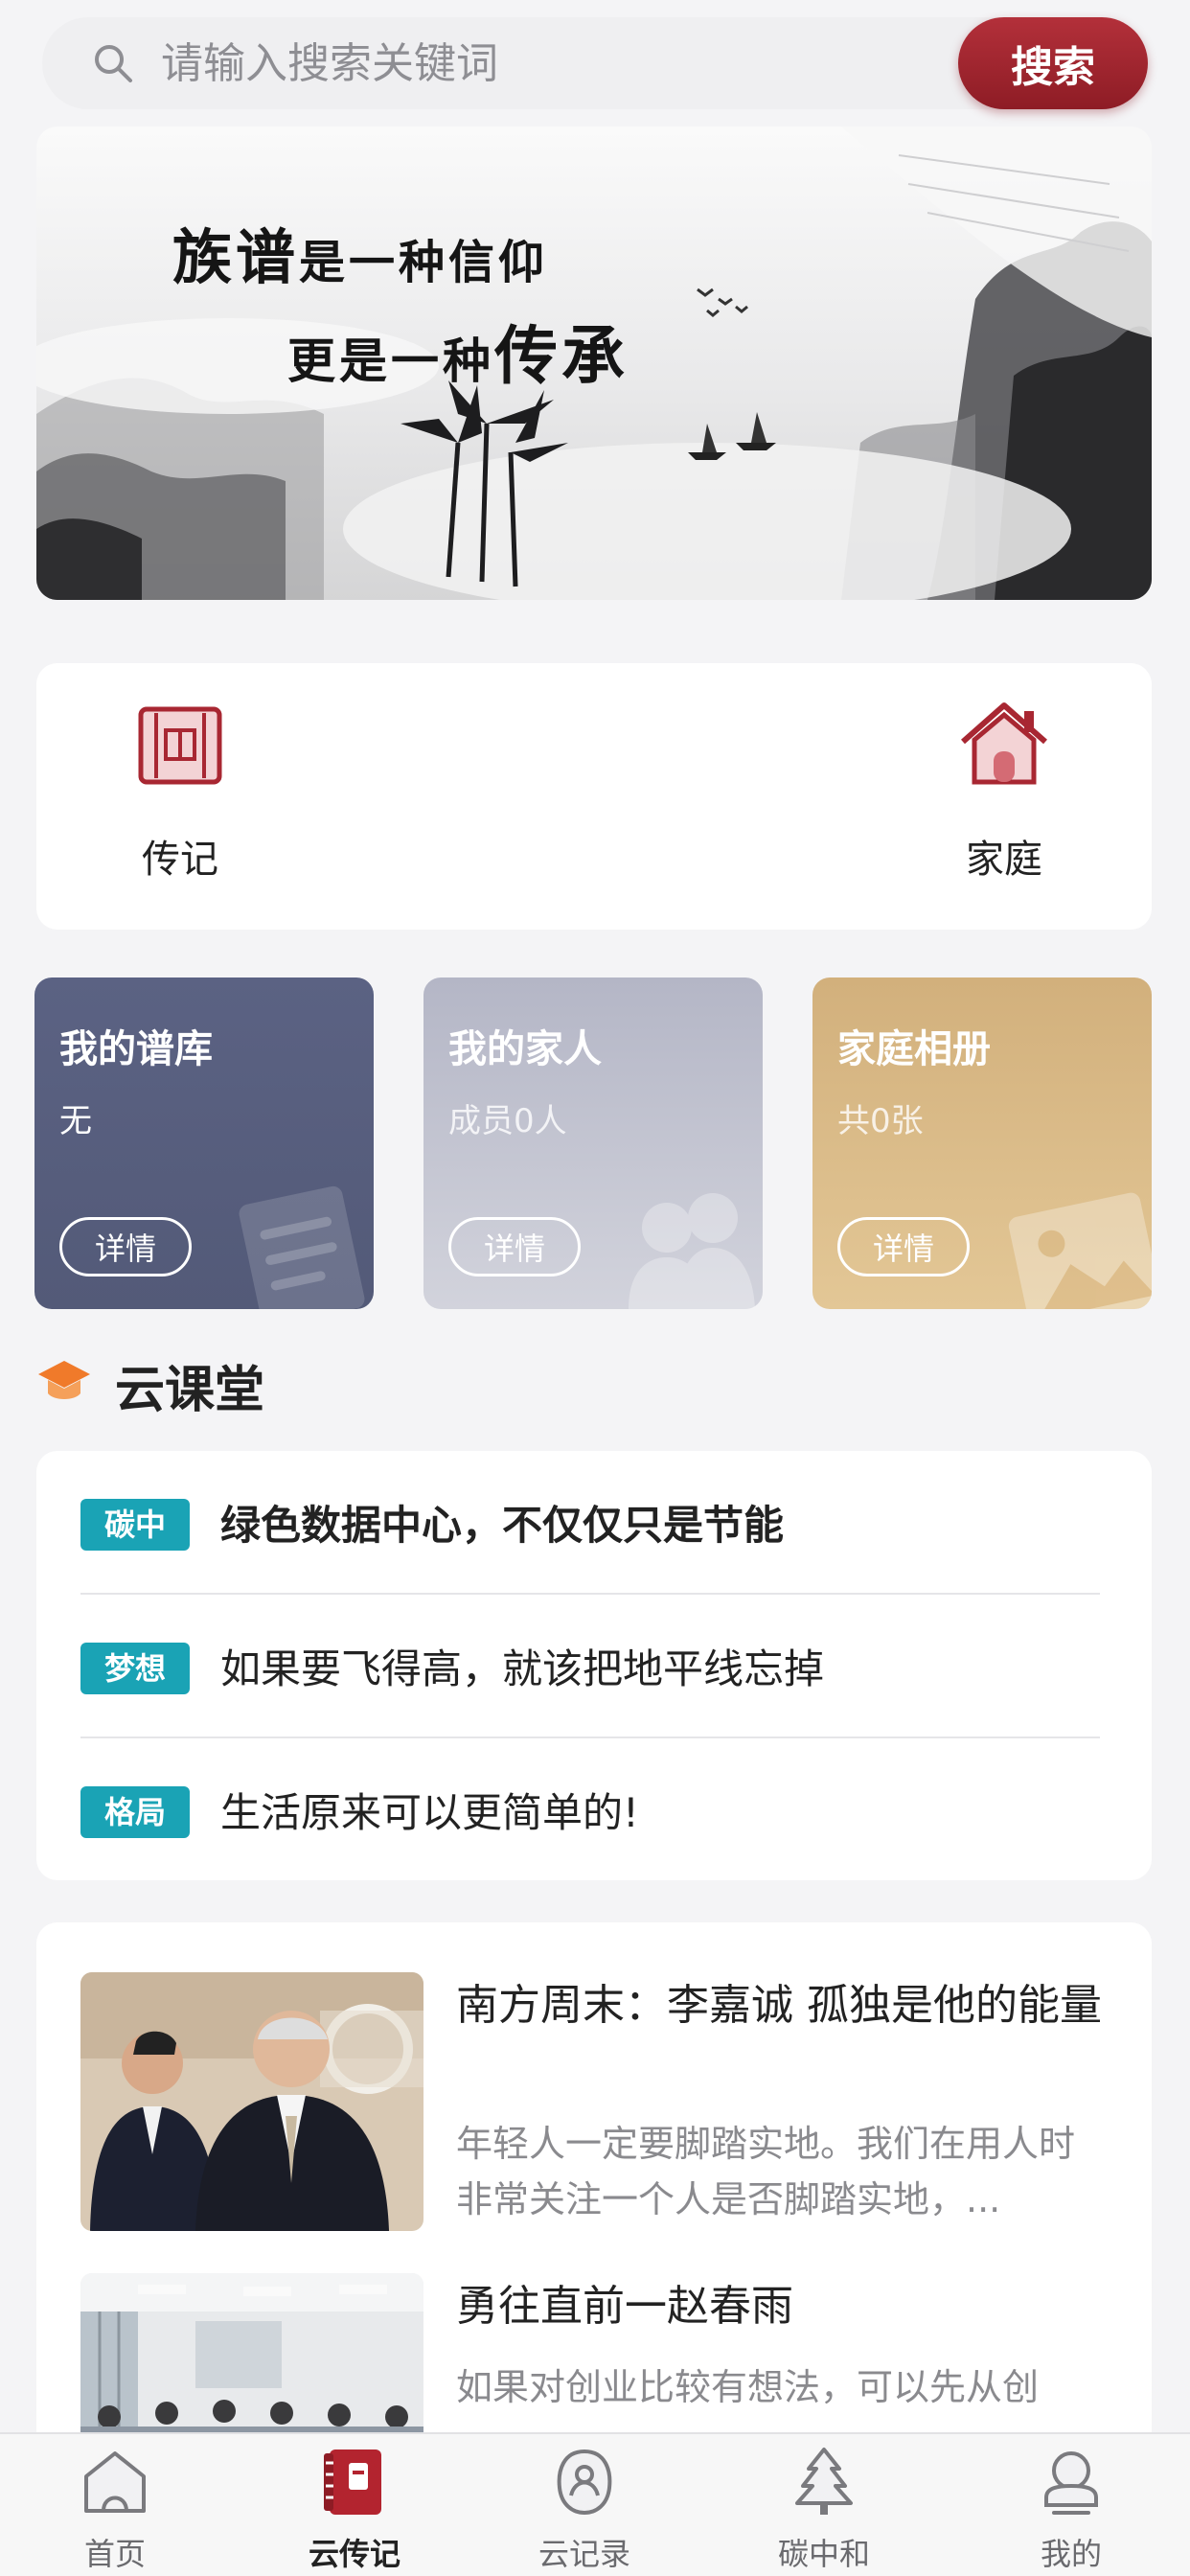 This screenshot has width=1190, height=2576. What do you see at coordinates (190, 1390) in the screenshot?
I see `section-title: 云课堂` at bounding box center [190, 1390].